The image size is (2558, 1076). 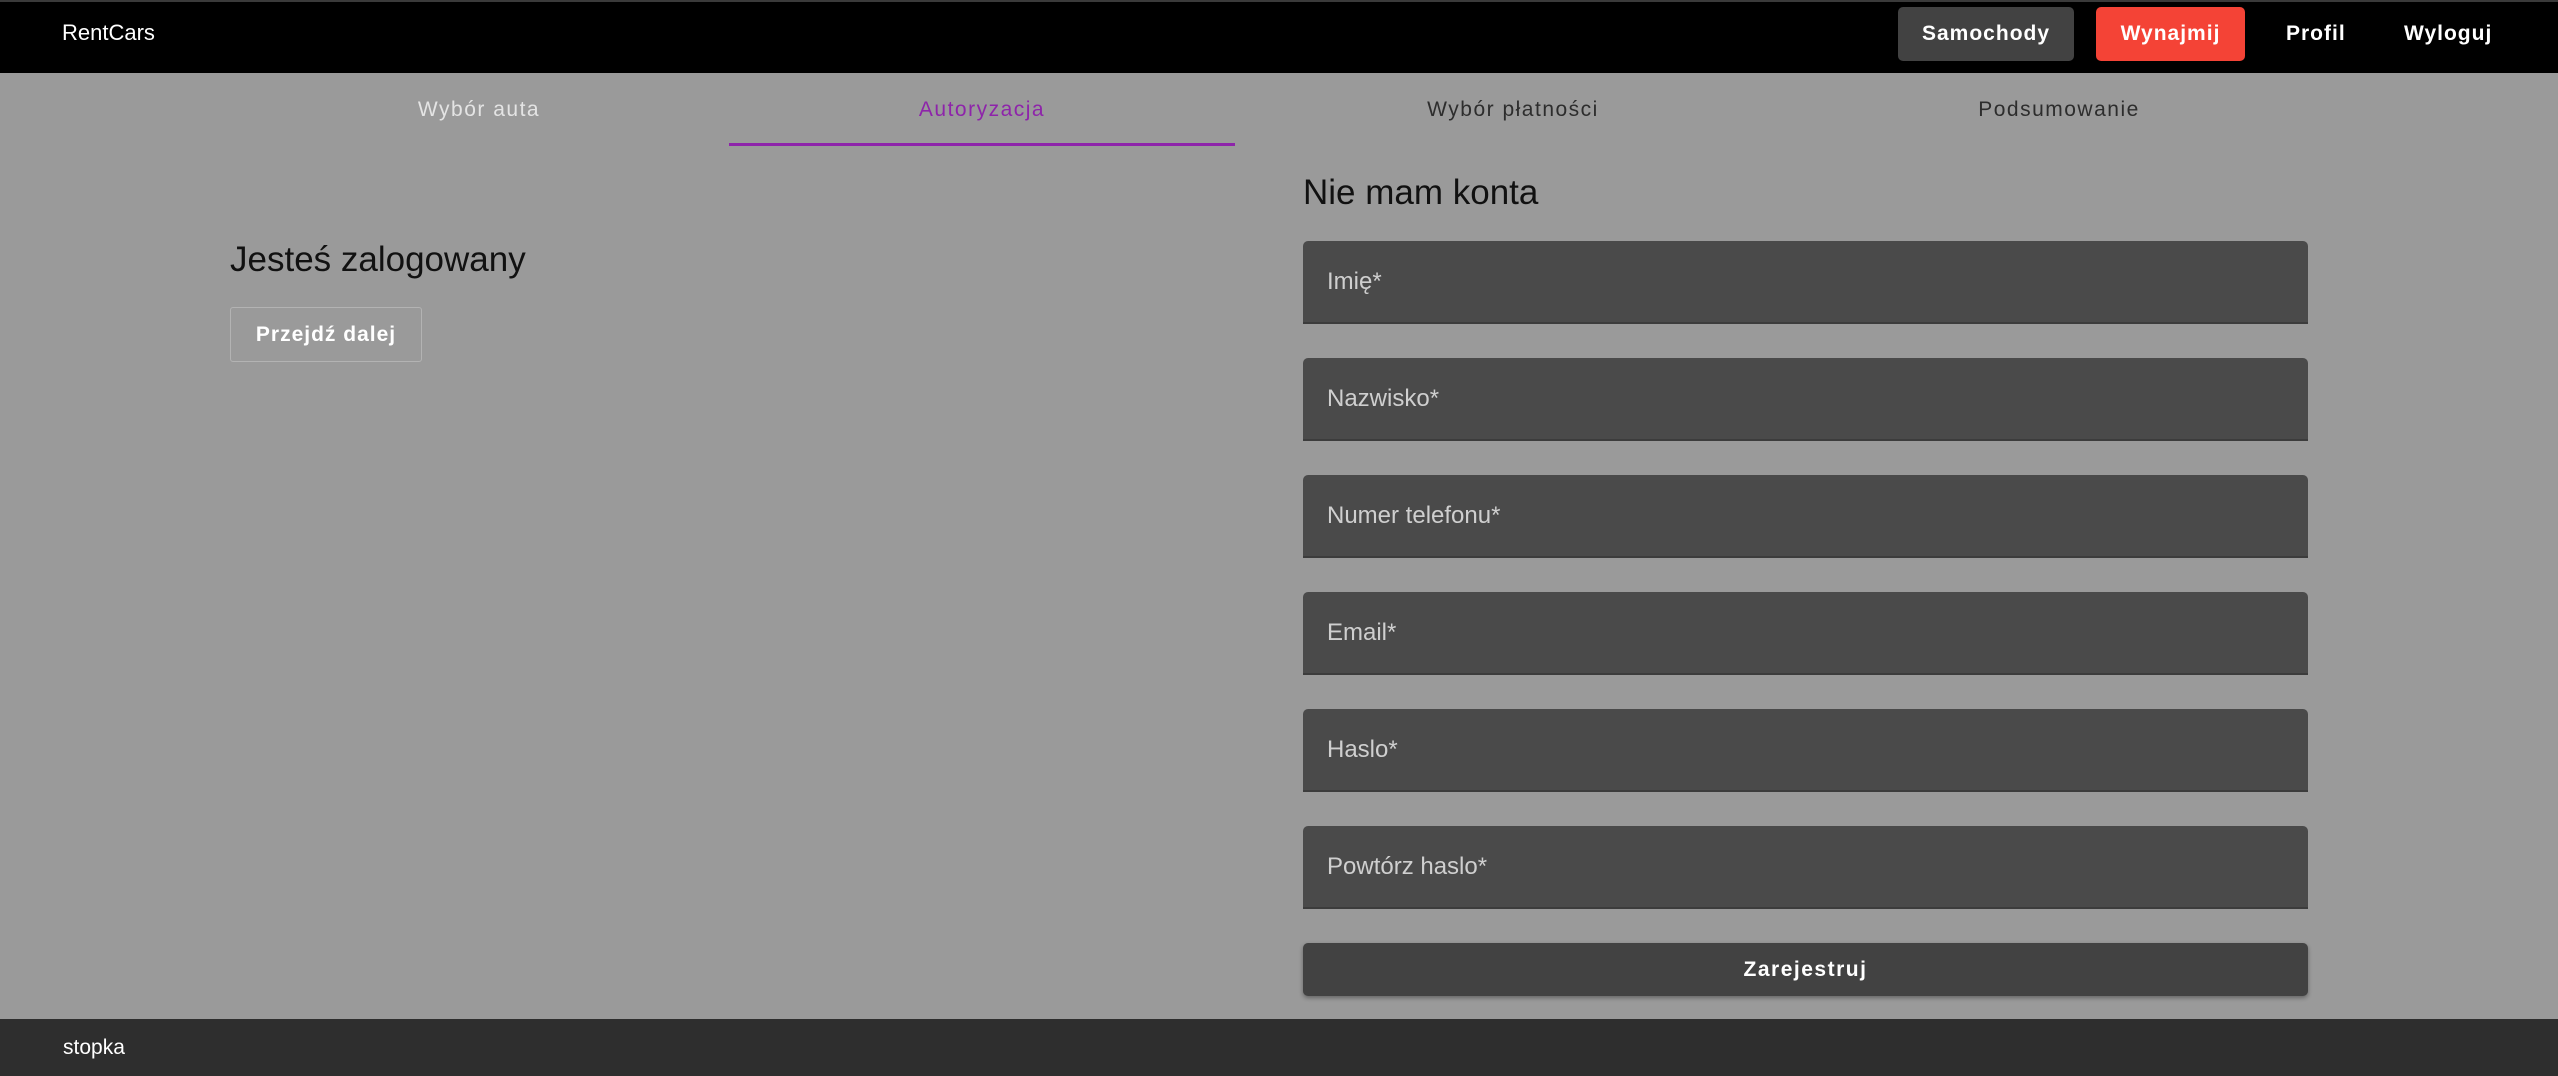 I want to click on step-summary: Podsumowanie, so click(x=2059, y=109).